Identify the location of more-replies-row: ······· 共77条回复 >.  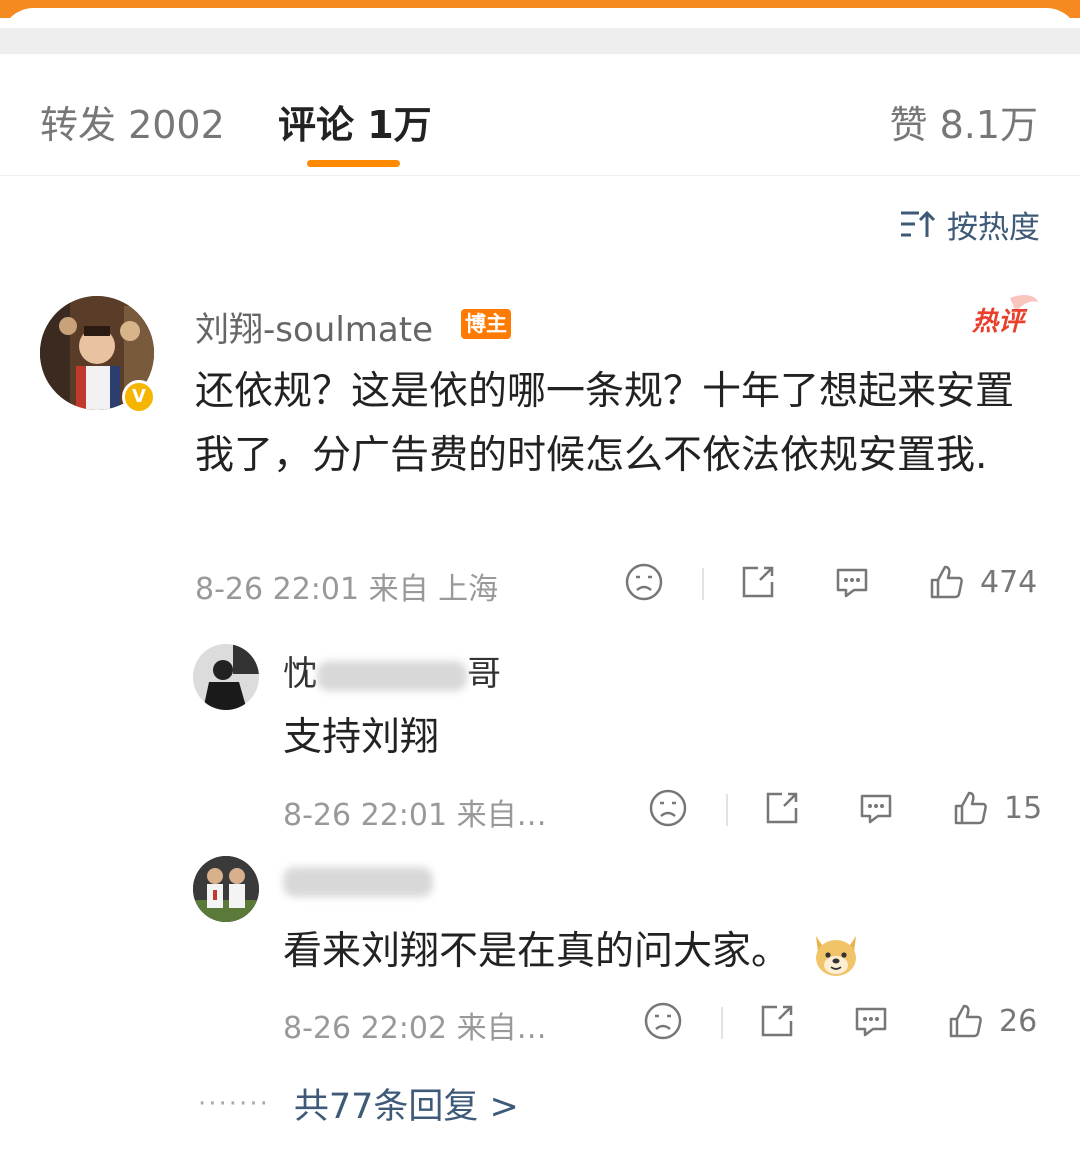
(358, 1103).